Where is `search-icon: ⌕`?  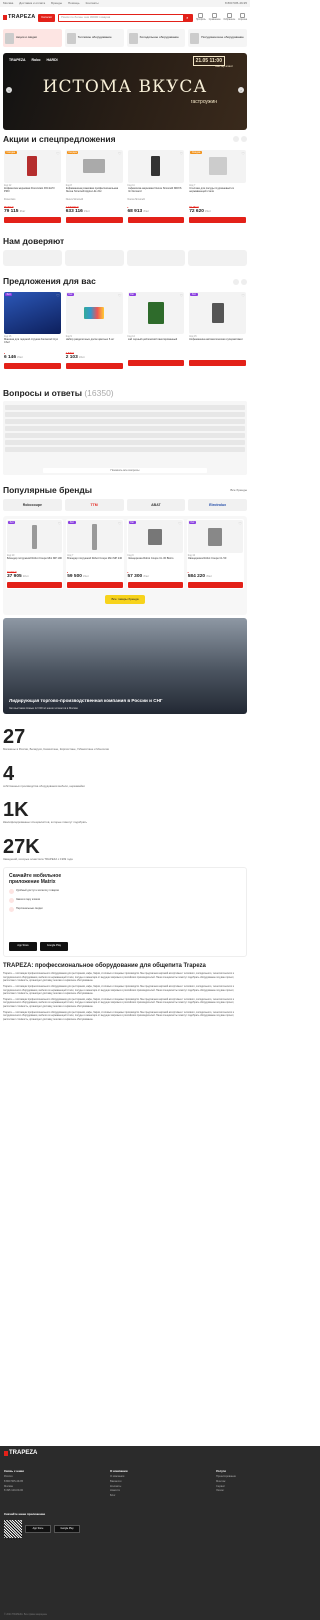
search-icon: ⌕ is located at coordinates (187, 17).